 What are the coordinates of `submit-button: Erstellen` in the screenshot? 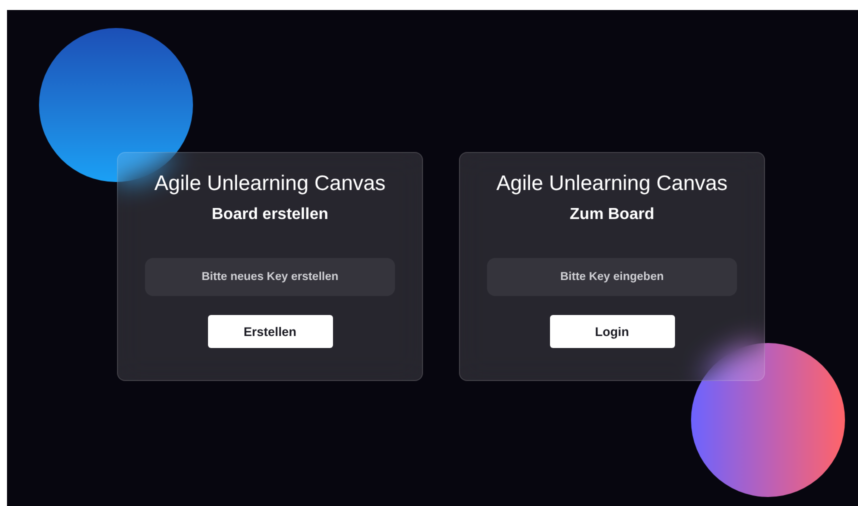 It's located at (270, 331).